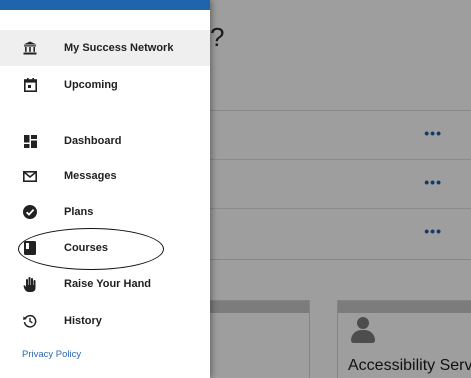 The image size is (471, 378). Describe the element at coordinates (86, 248) in the screenshot. I see `menu-item-label: Courses` at that location.